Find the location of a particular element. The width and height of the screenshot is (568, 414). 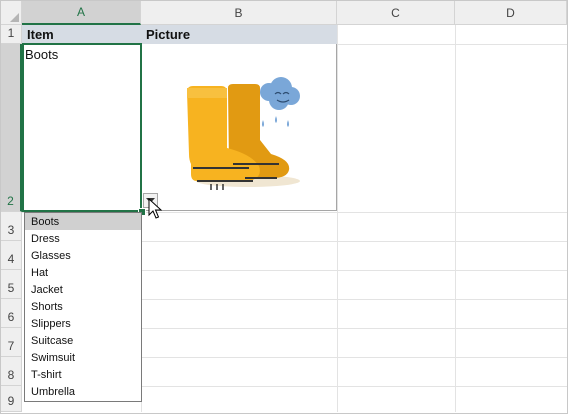

dropdown-option: Shorts is located at coordinates (83, 306).